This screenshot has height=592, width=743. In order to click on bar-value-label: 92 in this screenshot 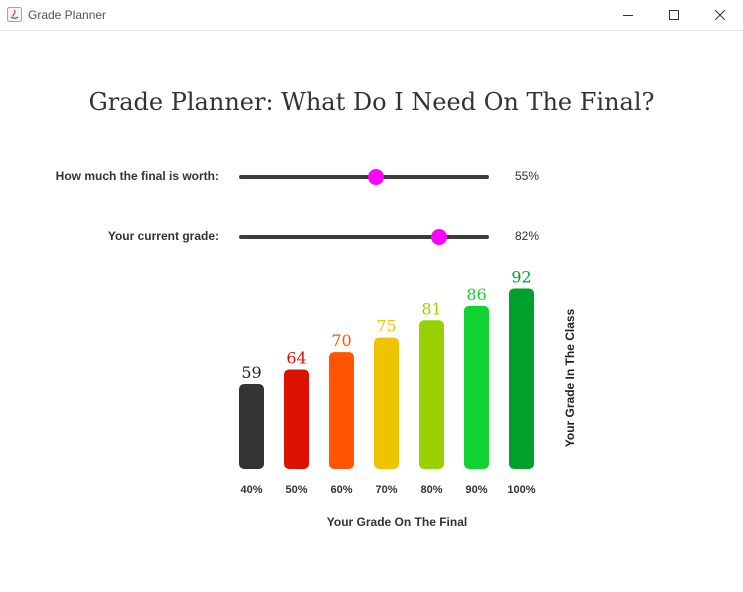, I will do `click(521, 276)`.